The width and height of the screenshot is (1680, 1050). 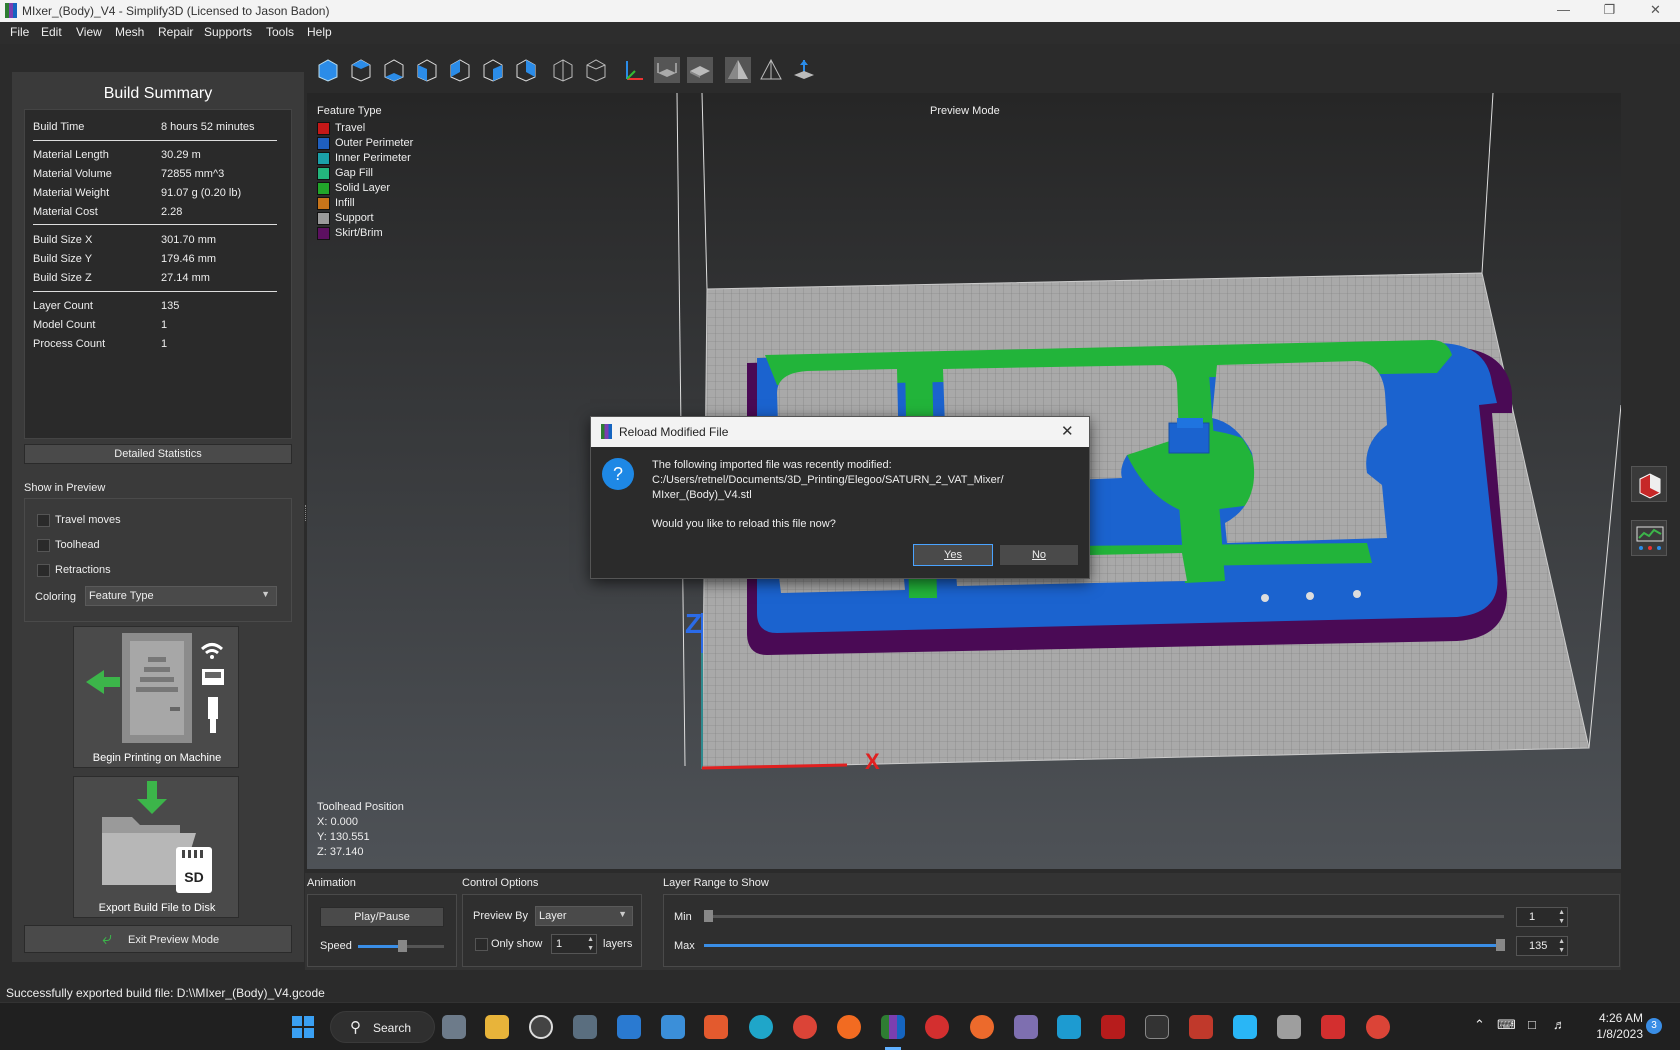 I want to click on begin-printing-button: Begin Printing on Machine, so click(x=156, y=697).